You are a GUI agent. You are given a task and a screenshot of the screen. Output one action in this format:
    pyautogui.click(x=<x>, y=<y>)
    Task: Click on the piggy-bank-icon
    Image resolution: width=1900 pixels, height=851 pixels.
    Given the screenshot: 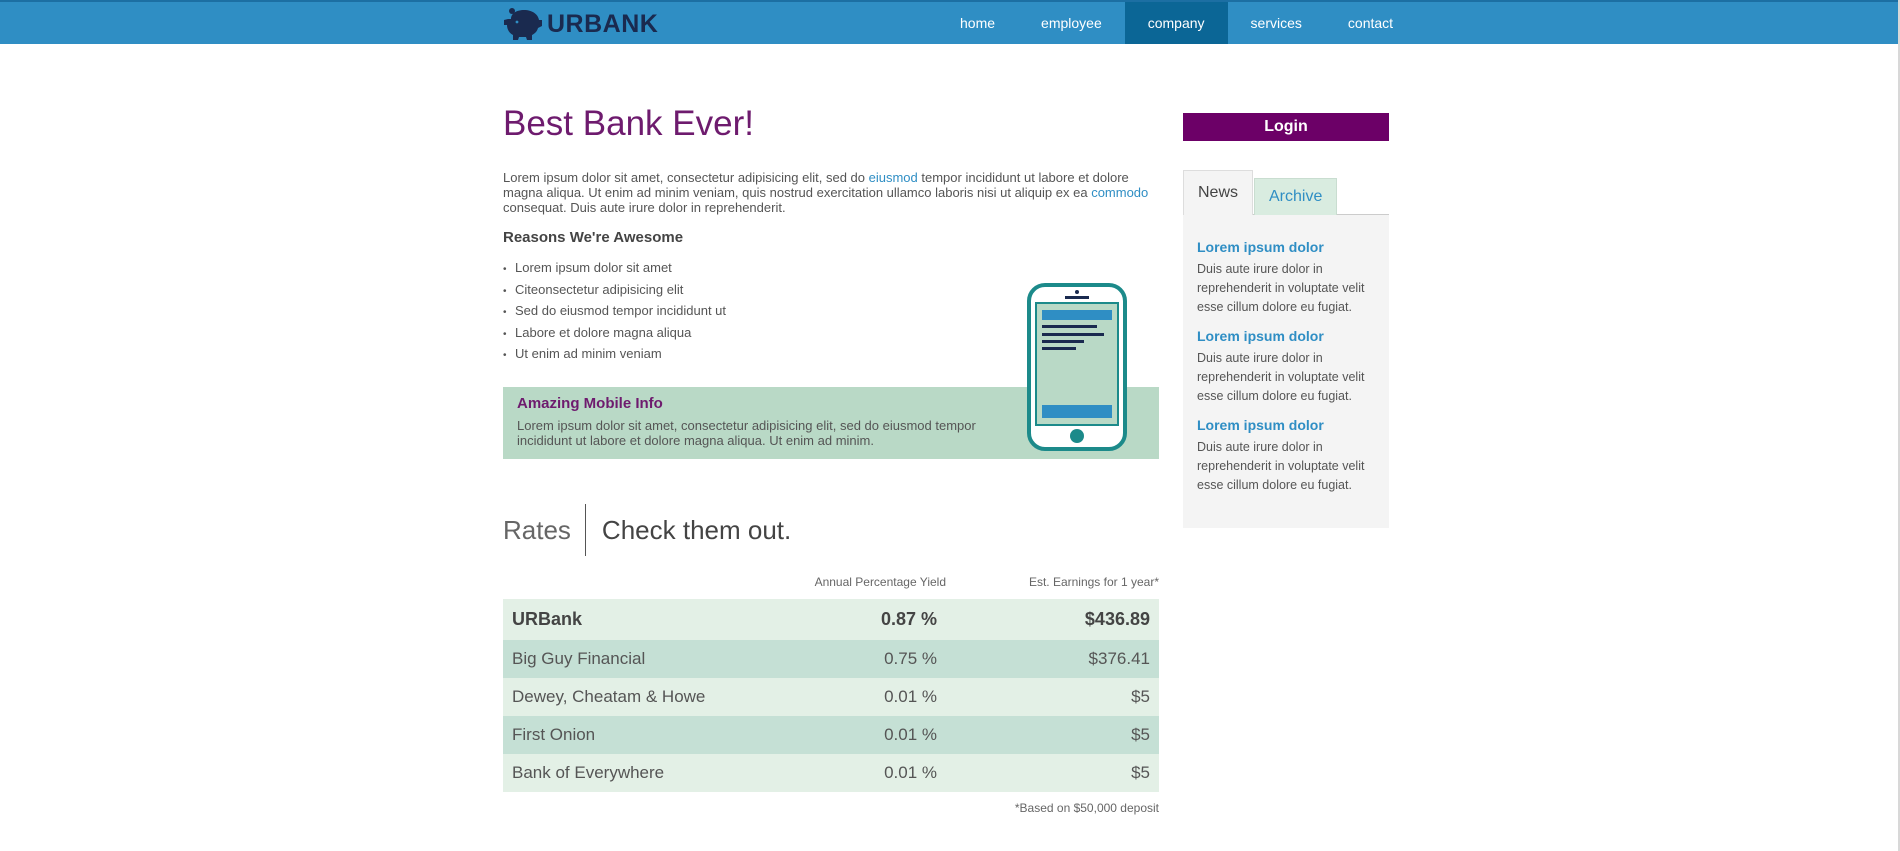 What is the action you would take?
    pyautogui.click(x=523, y=24)
    